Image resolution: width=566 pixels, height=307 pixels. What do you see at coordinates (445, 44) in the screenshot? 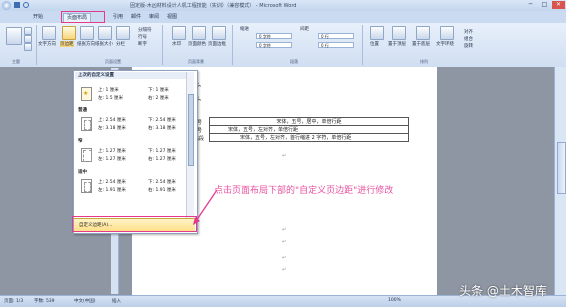
I see `text-wrap-button: 文字环绕` at bounding box center [445, 44].